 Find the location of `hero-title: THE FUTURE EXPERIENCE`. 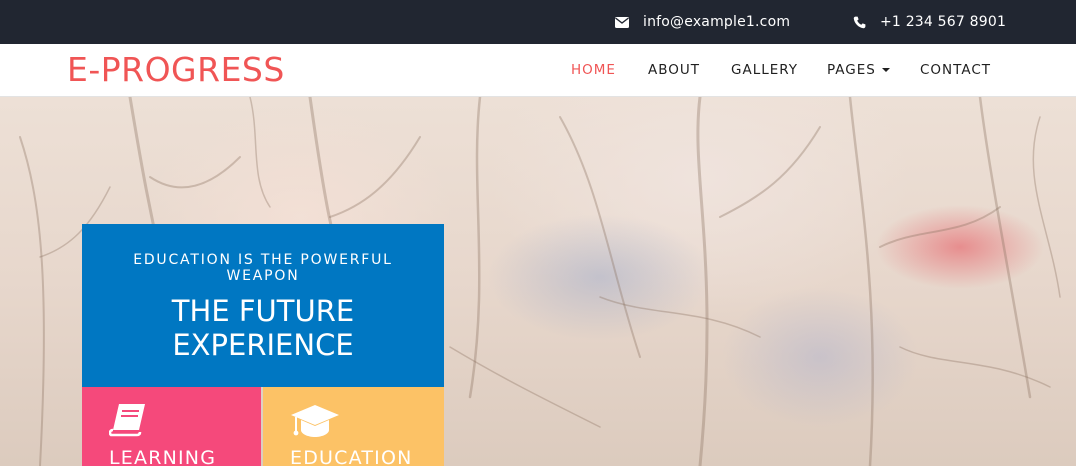

hero-title: THE FUTURE EXPERIENCE is located at coordinates (263, 328).